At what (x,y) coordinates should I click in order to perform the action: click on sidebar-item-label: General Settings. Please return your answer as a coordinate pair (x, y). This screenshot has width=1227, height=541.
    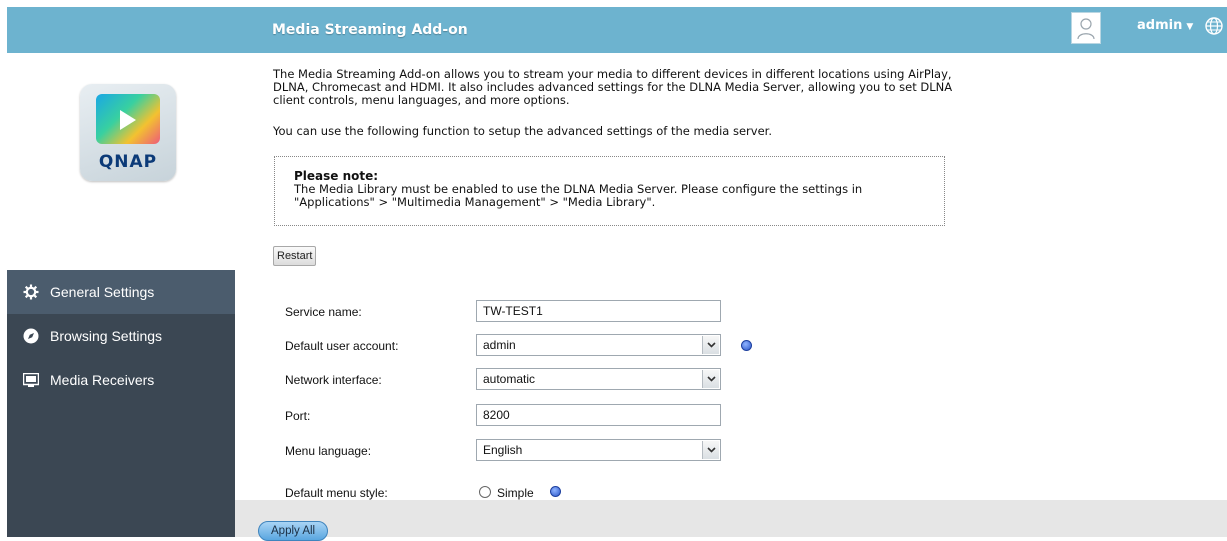
    Looking at the image, I should click on (102, 292).